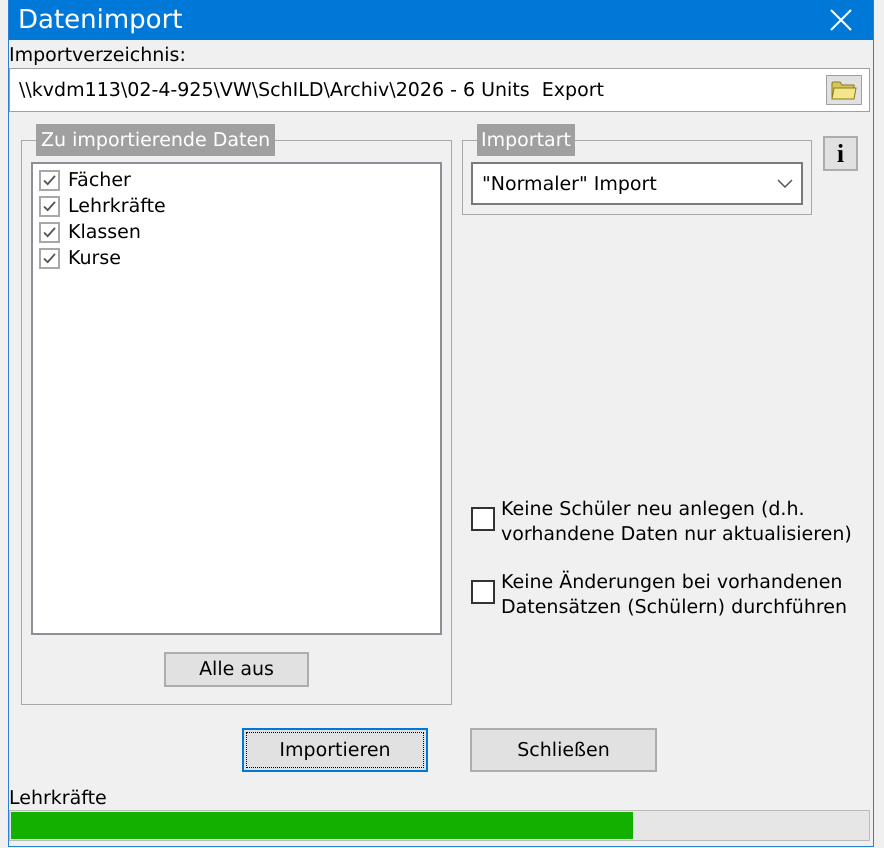 This screenshot has width=884, height=848. What do you see at coordinates (99, 180) in the screenshot?
I see `checkbox-label: Fächer` at bounding box center [99, 180].